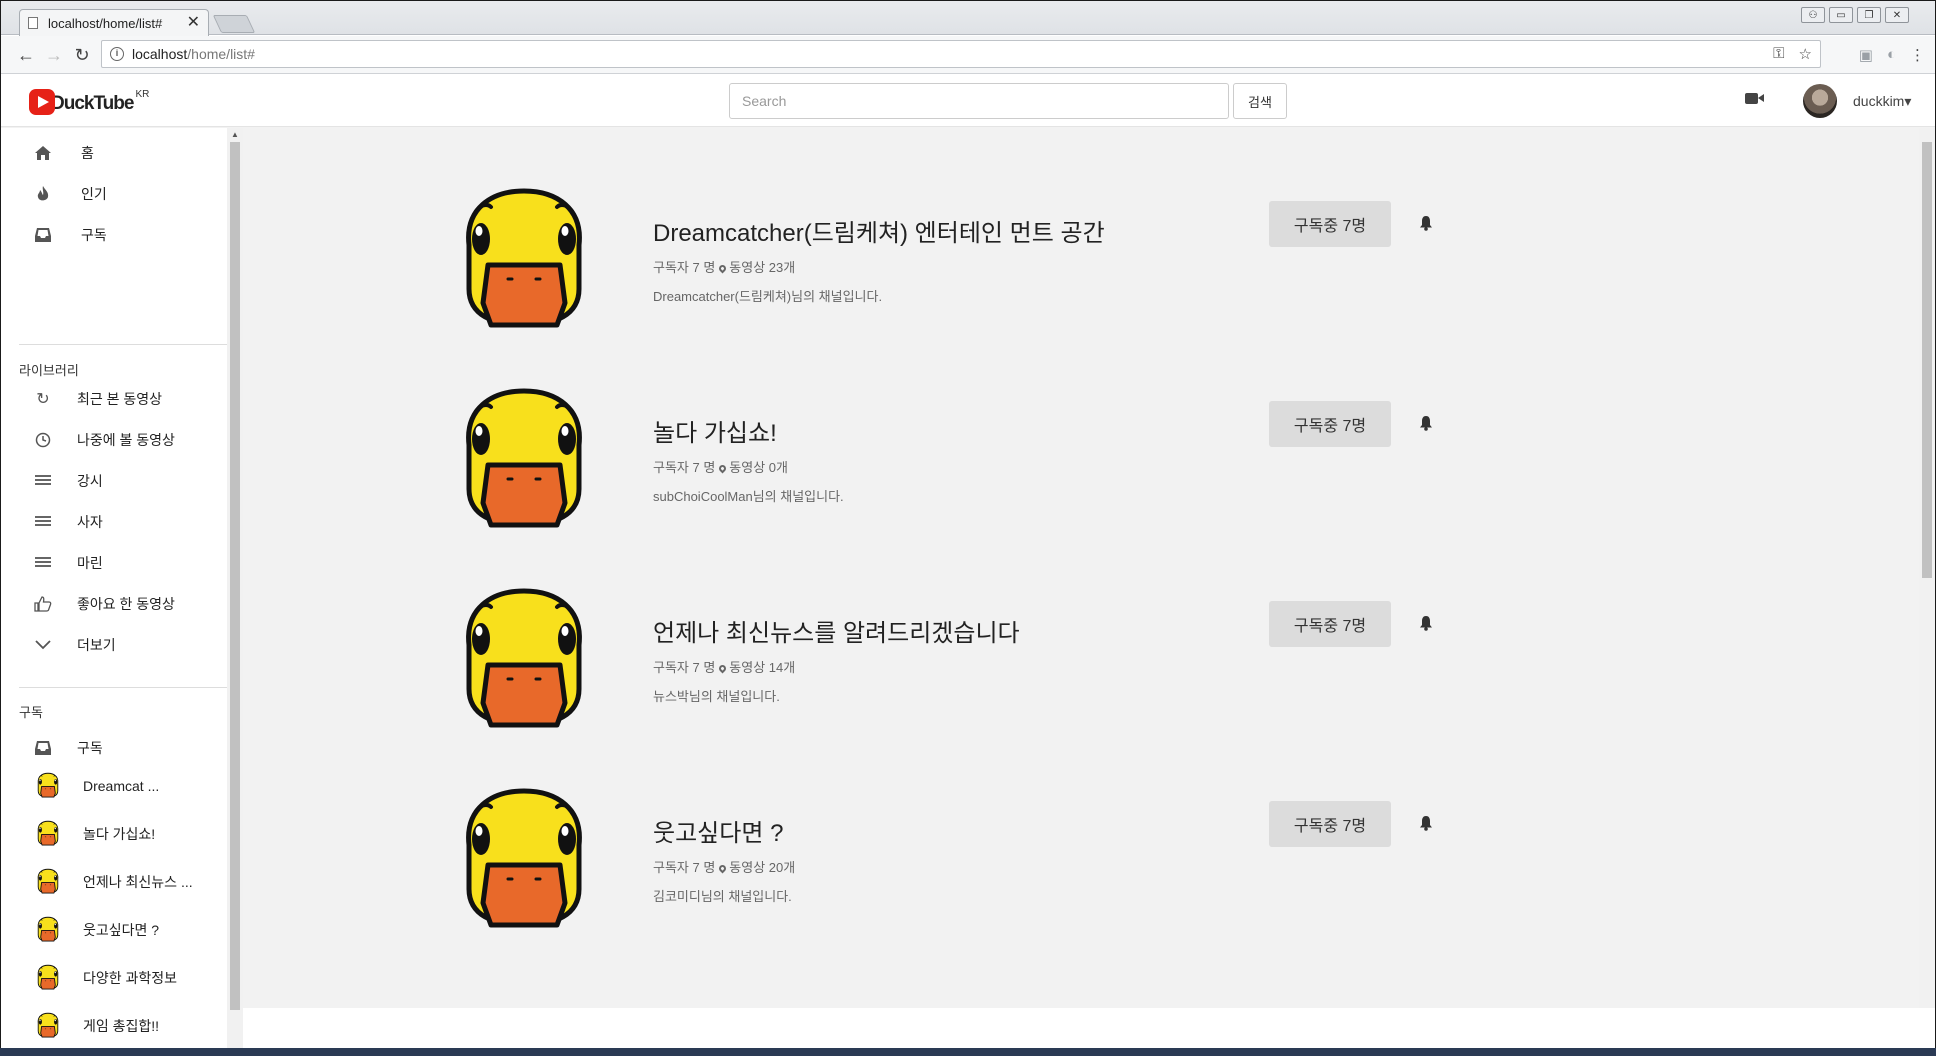 This screenshot has height=1056, width=1936. What do you see at coordinates (234, 24) in the screenshot?
I see `new-tab-button` at bounding box center [234, 24].